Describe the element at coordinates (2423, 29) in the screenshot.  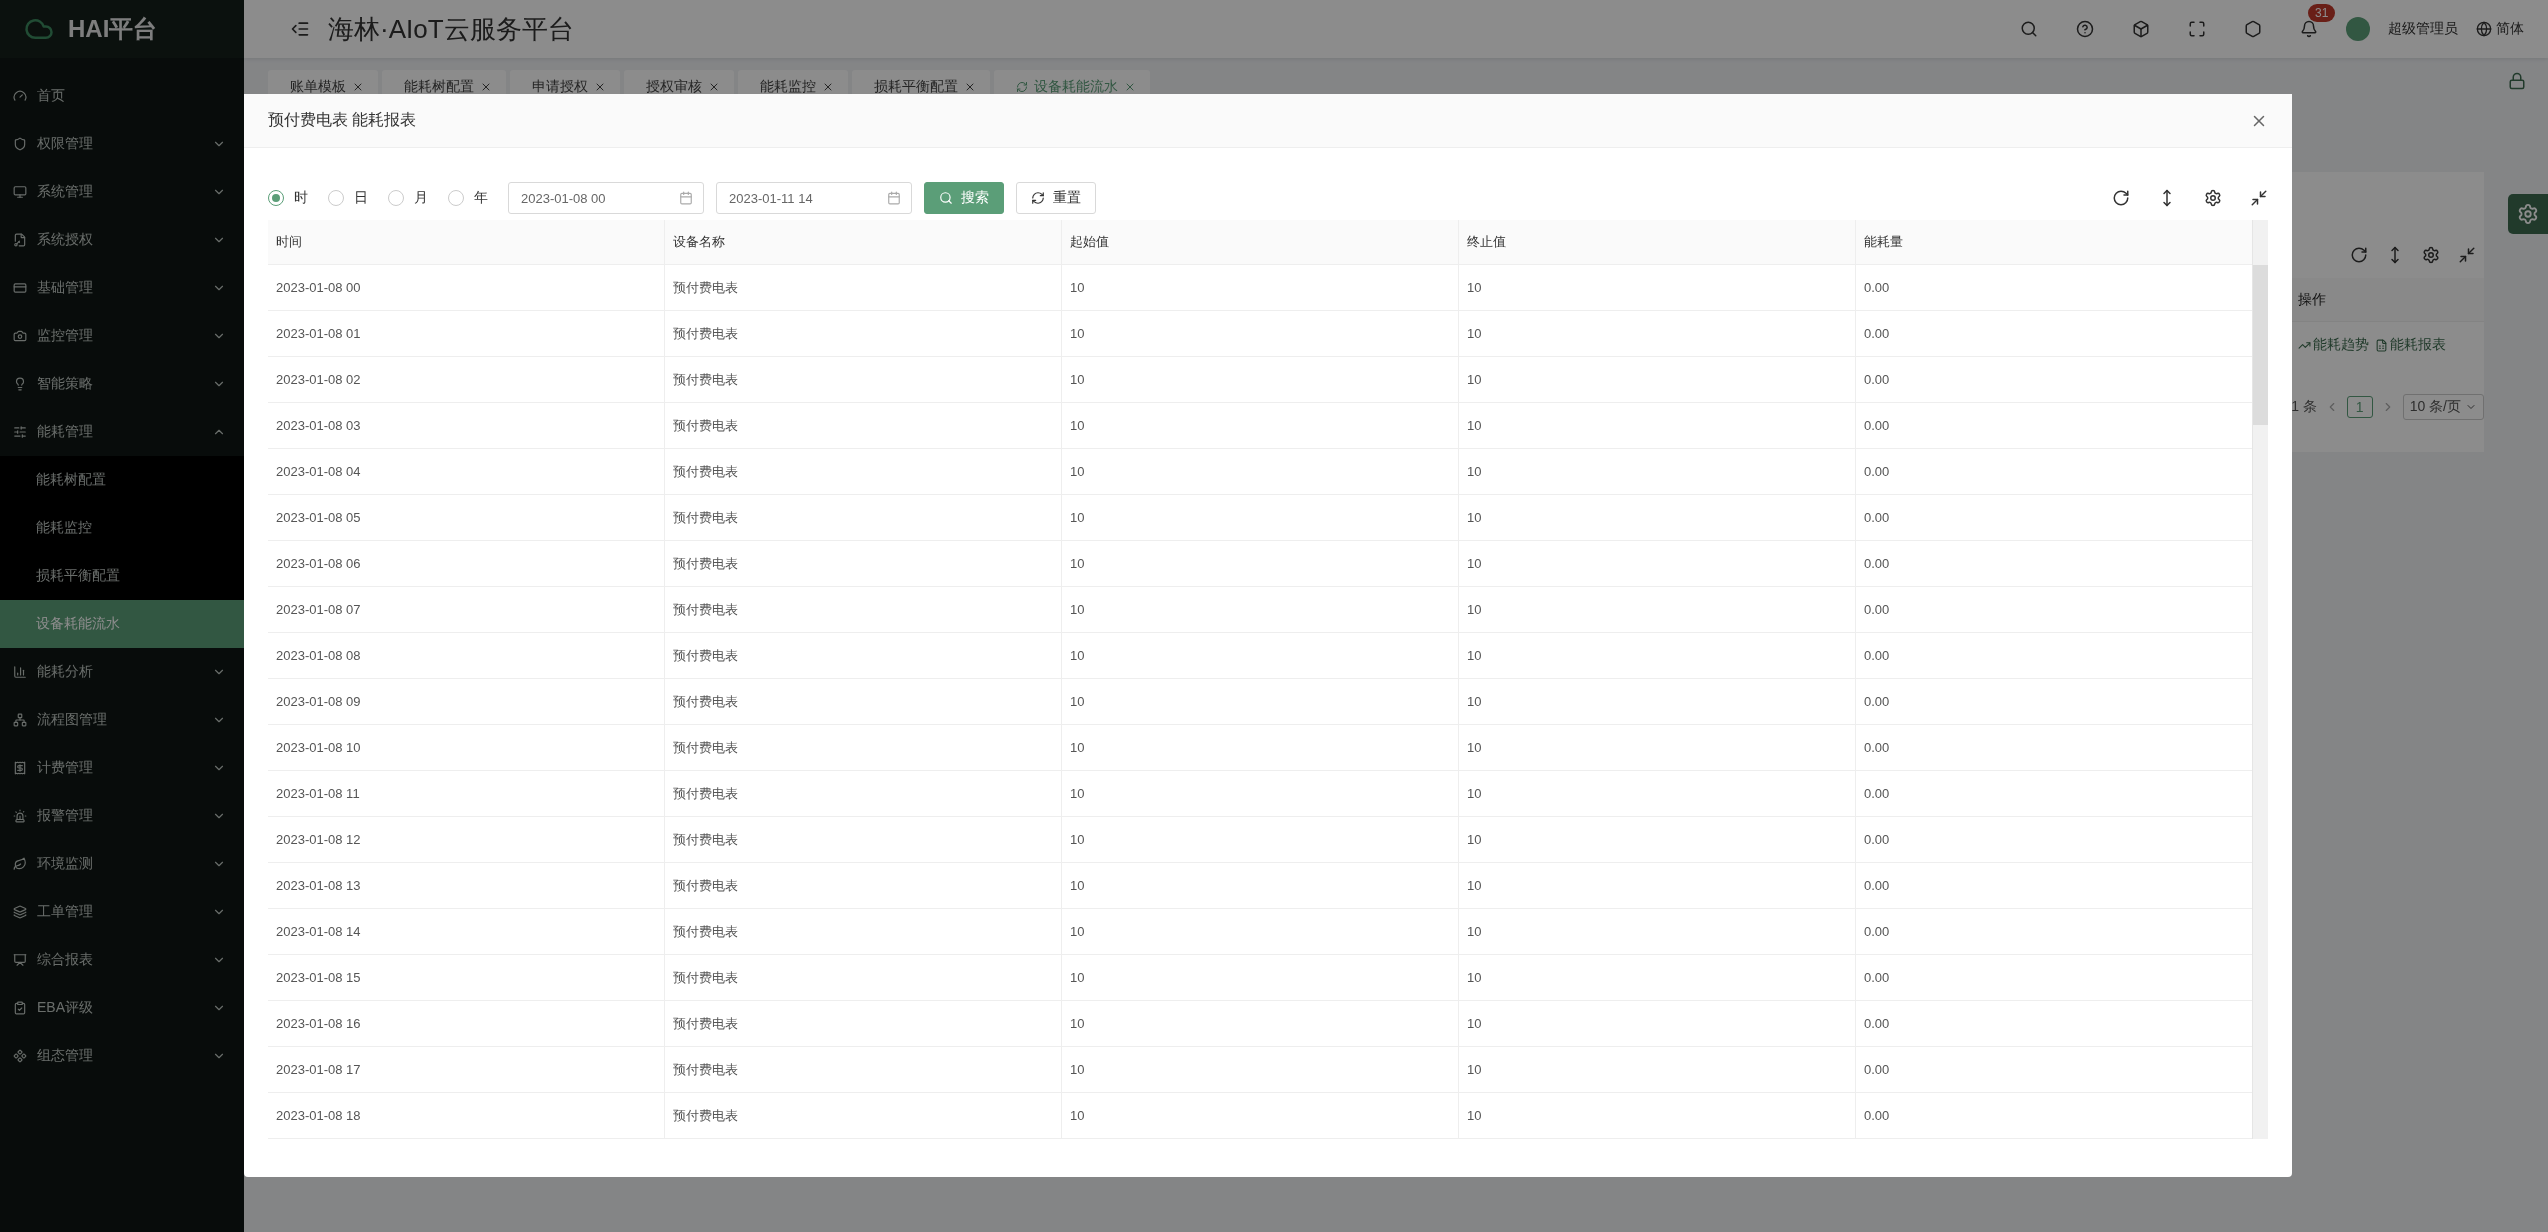
I see `user-name: 超级管理员` at that location.